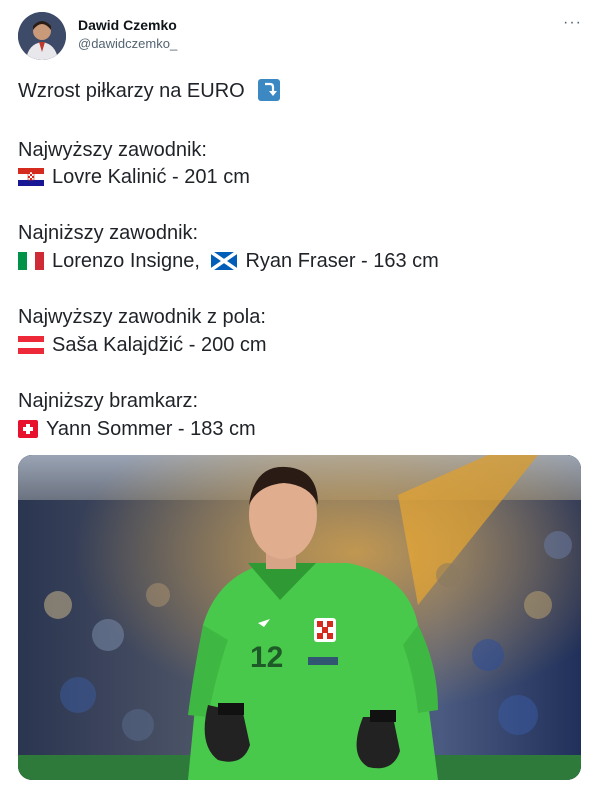 The height and width of the screenshot is (797, 600). I want to click on avatar, so click(42, 36).